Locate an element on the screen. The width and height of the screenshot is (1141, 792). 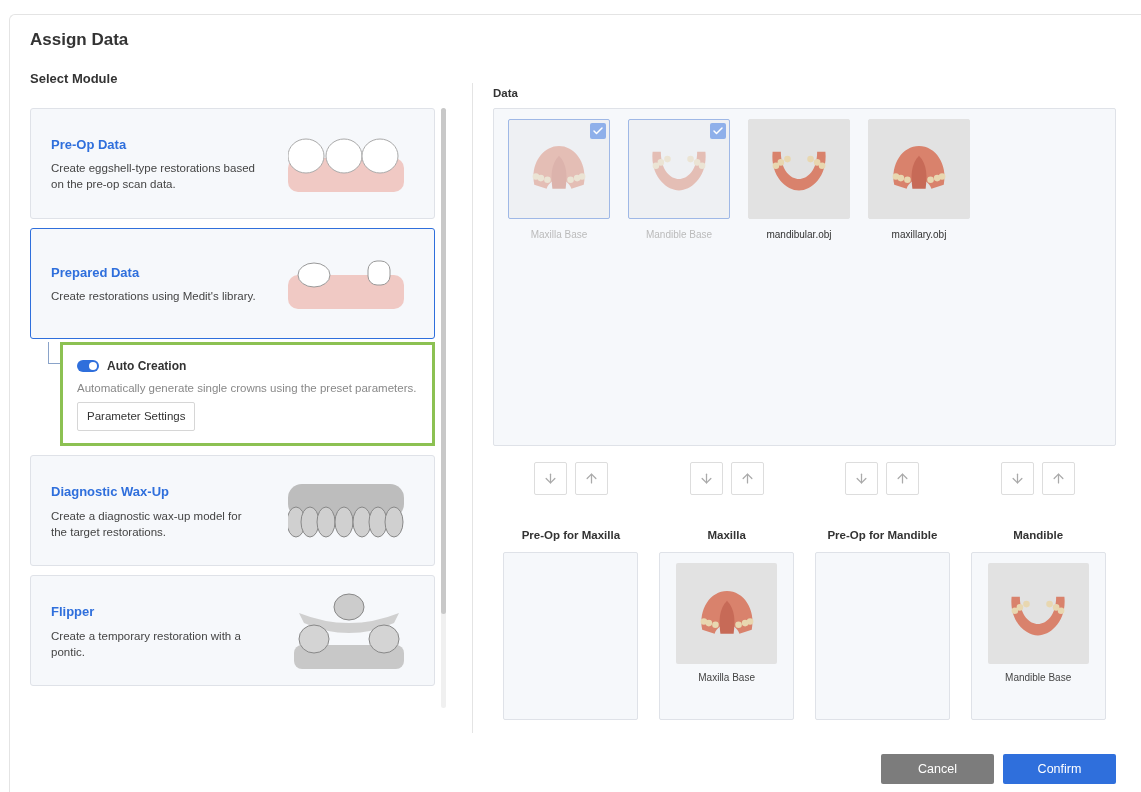
module-card: Diagnostic Wax-Up Create a diagnostic wax-up model for the target restorations. is located at coordinates (232, 511).